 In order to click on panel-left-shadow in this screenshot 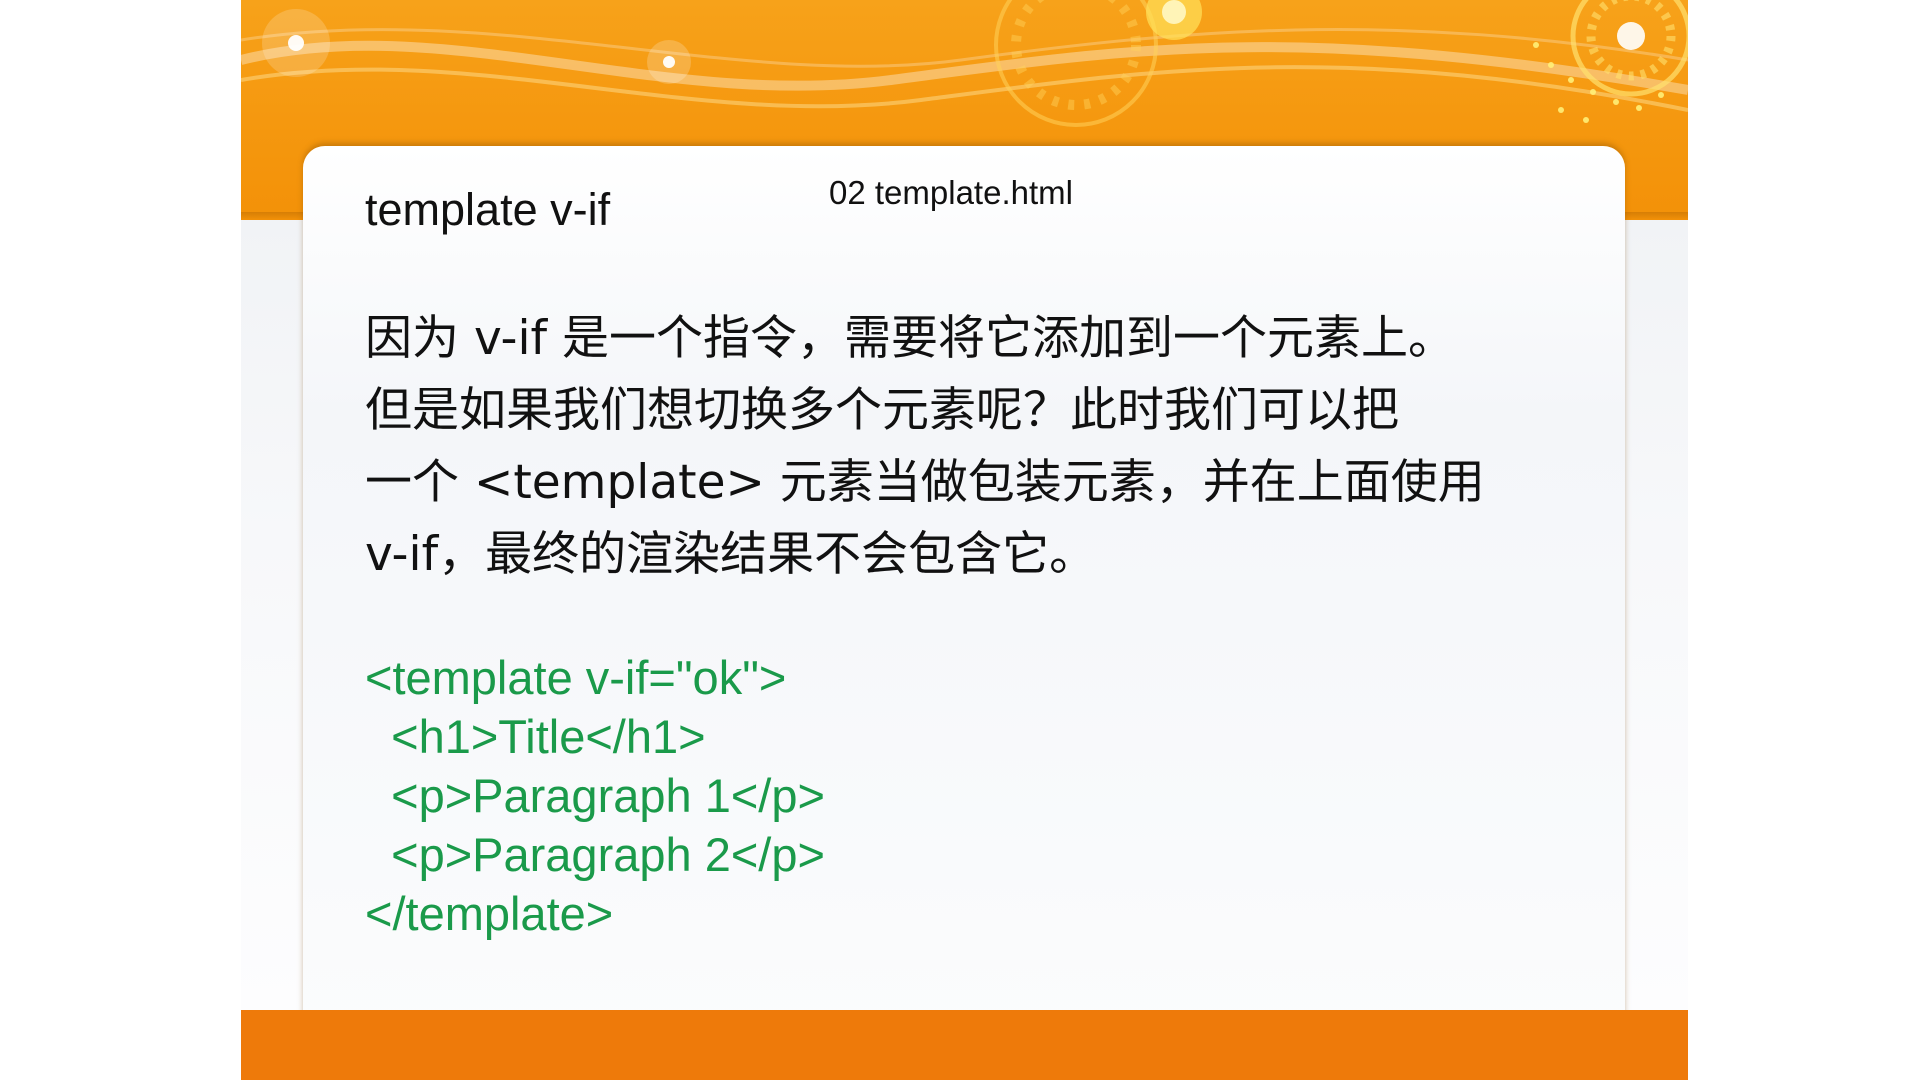, I will do `click(276, 216)`.